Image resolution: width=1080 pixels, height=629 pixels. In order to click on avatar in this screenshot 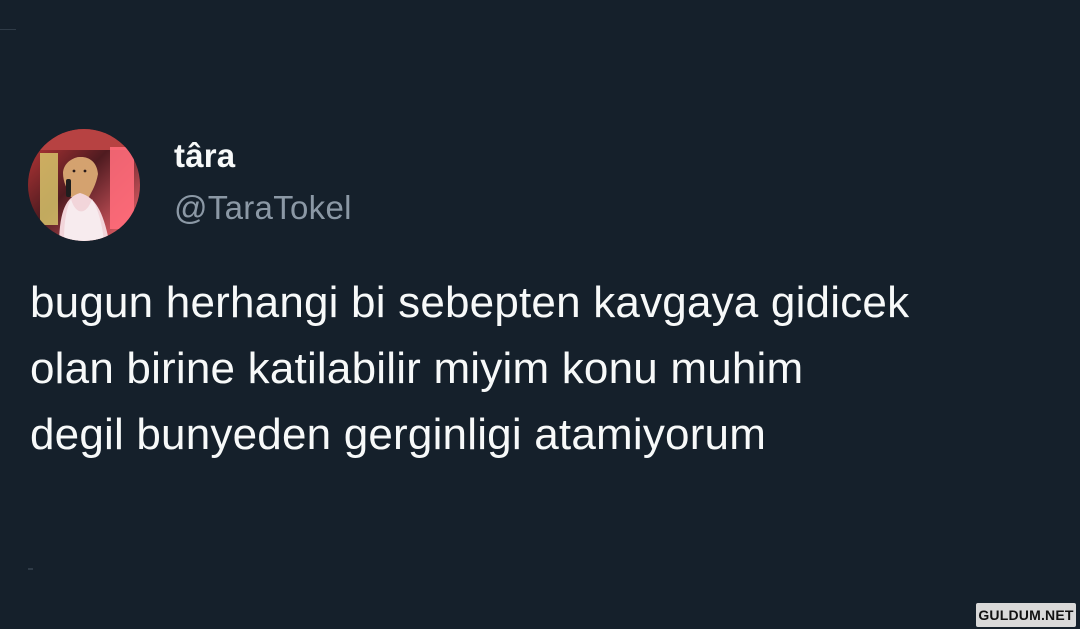, I will do `click(84, 185)`.